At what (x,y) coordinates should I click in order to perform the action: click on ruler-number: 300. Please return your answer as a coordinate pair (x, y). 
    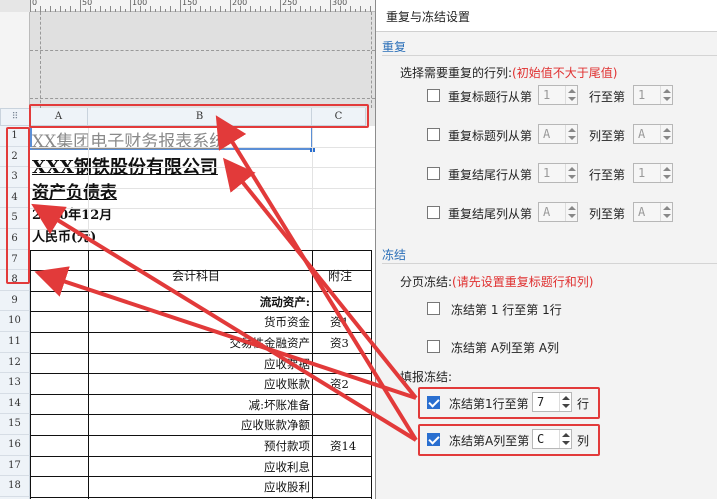
    Looking at the image, I should click on (340, 3).